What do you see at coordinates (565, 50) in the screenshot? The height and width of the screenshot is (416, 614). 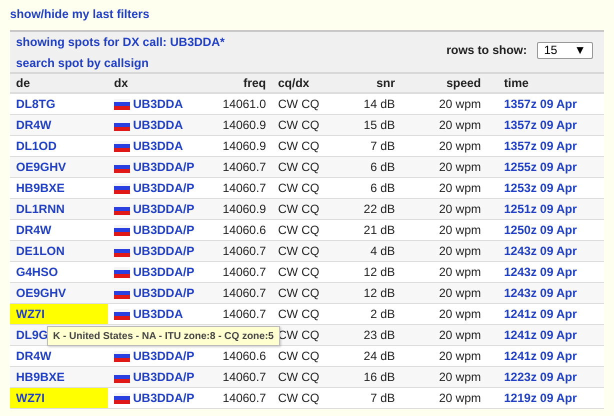 I see `rows-select: 15 ▼` at bounding box center [565, 50].